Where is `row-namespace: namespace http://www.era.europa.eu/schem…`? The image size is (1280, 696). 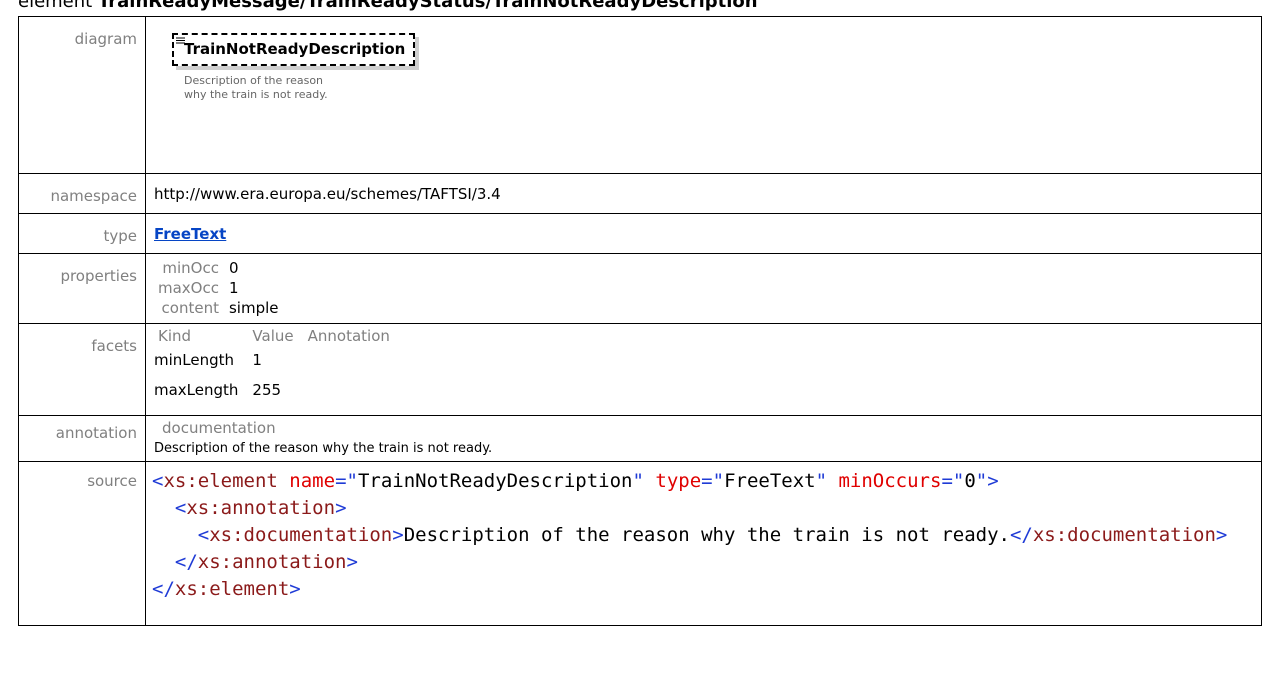 row-namespace: namespace http://www.era.europa.eu/schem… is located at coordinates (640, 193).